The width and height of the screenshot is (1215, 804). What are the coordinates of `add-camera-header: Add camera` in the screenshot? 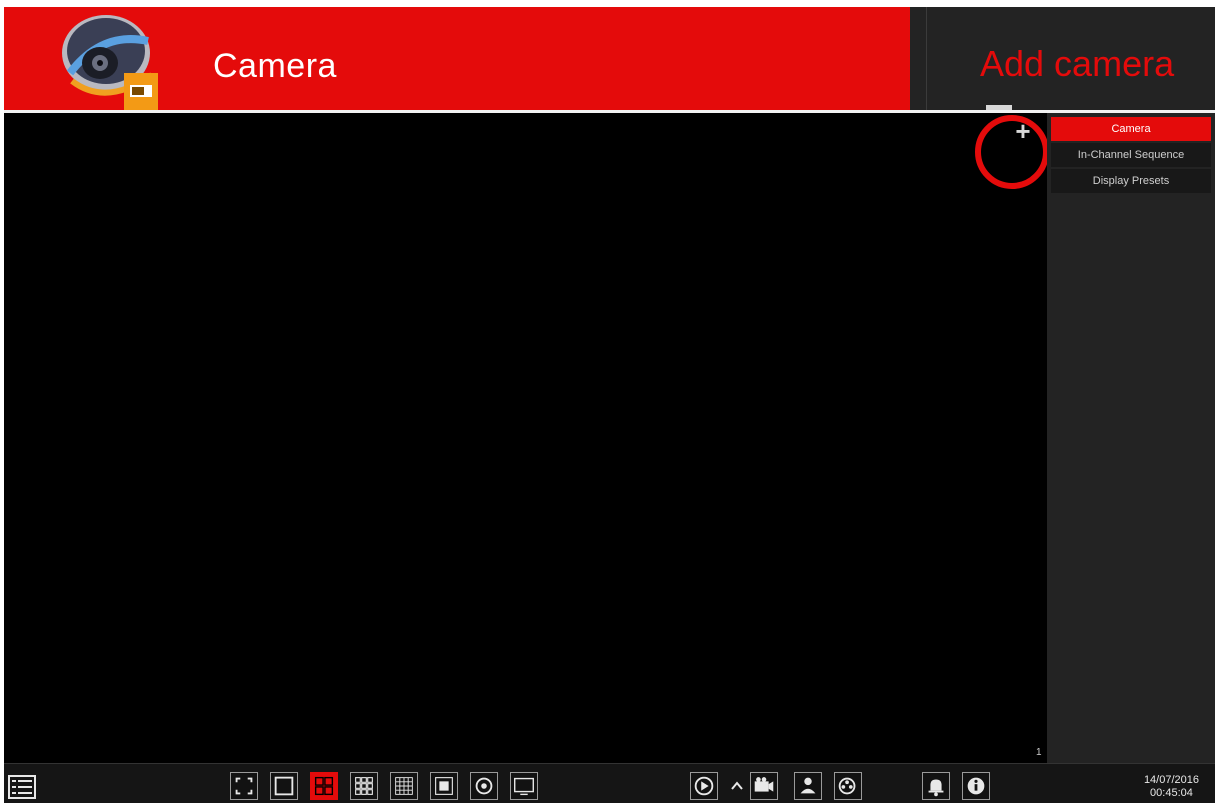 It's located at (1062, 59).